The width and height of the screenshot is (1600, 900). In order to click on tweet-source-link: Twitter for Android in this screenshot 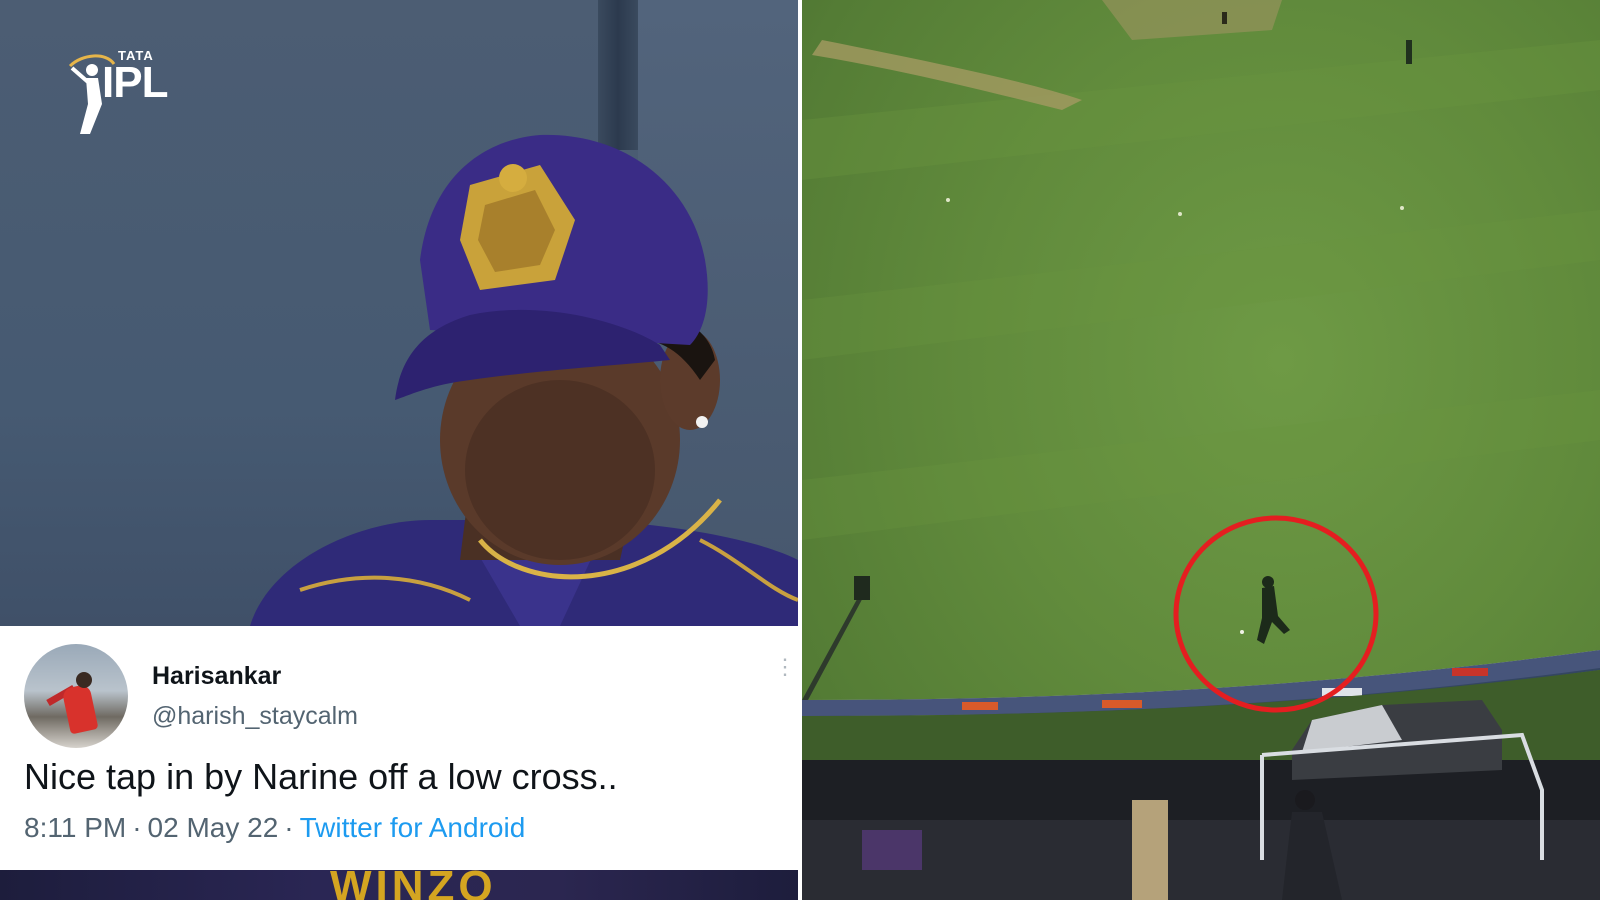, I will do `click(413, 827)`.